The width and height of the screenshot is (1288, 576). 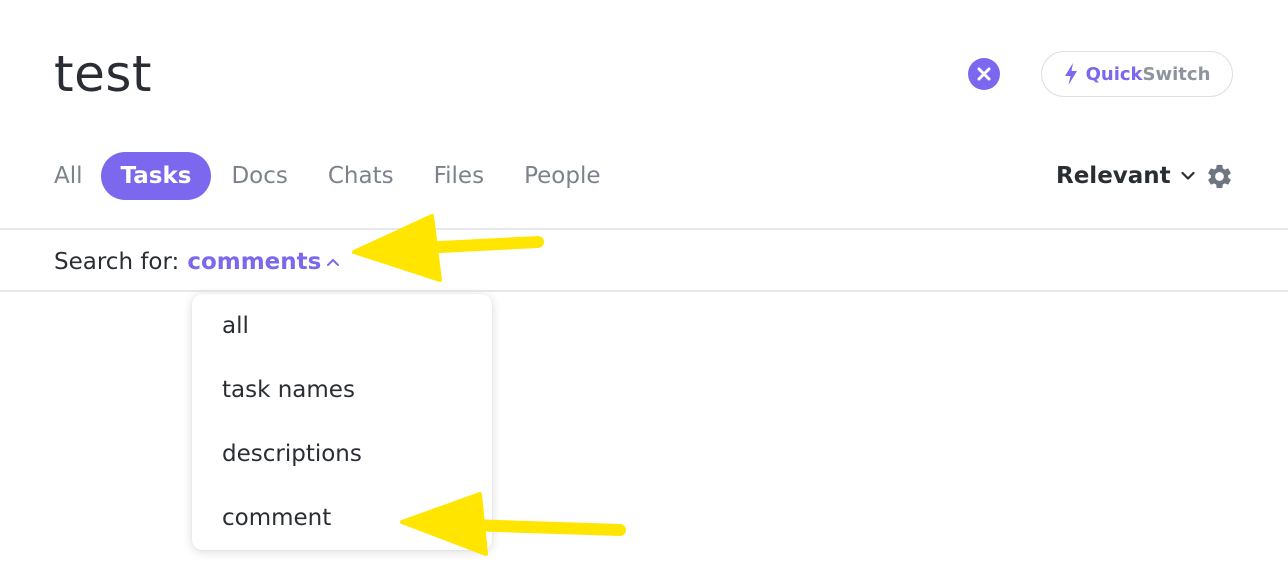 I want to click on lightning-bolt-icon, so click(x=1070, y=74).